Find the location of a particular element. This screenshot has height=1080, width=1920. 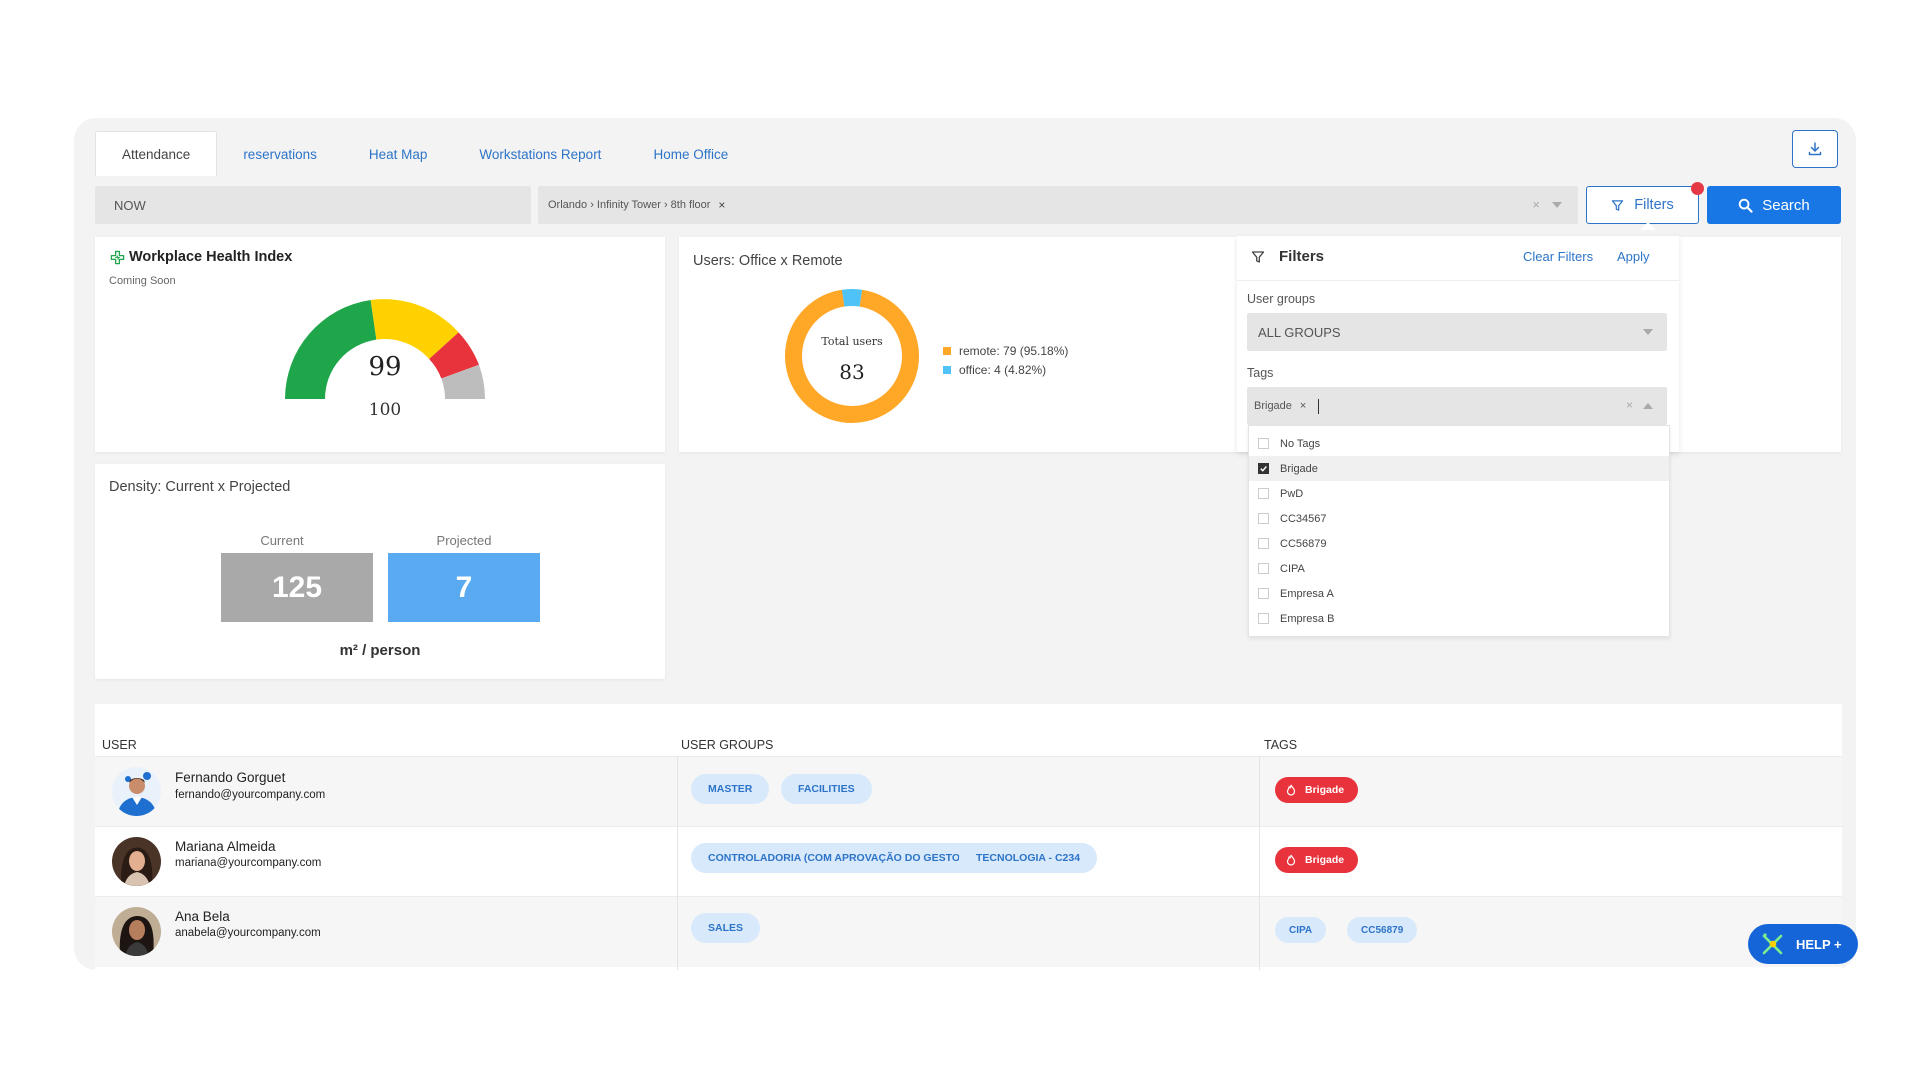

tab-heat-map: Heat Map is located at coordinates (398, 154).